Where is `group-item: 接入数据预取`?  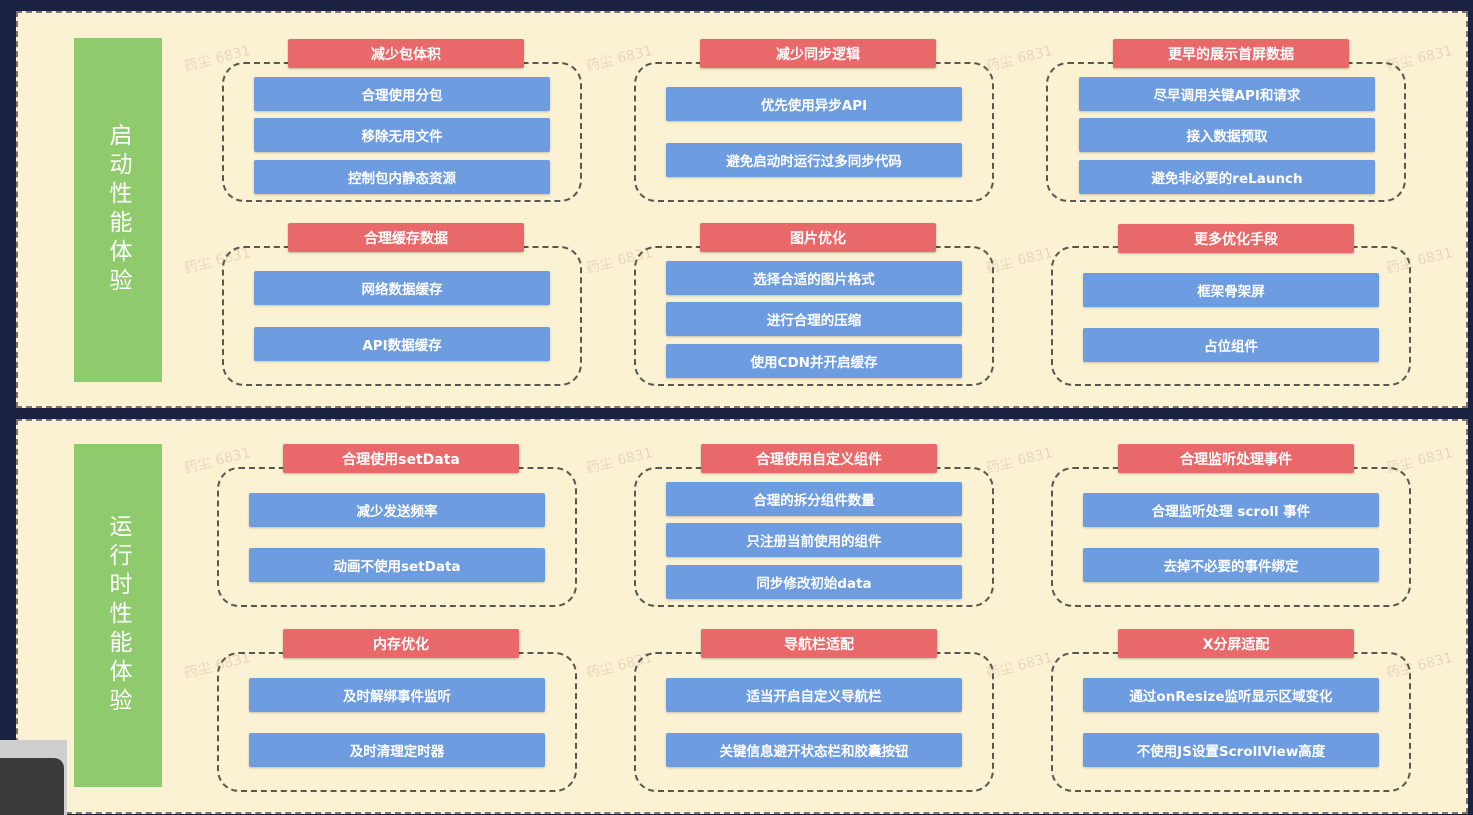 group-item: 接入数据预取 is located at coordinates (1227, 135).